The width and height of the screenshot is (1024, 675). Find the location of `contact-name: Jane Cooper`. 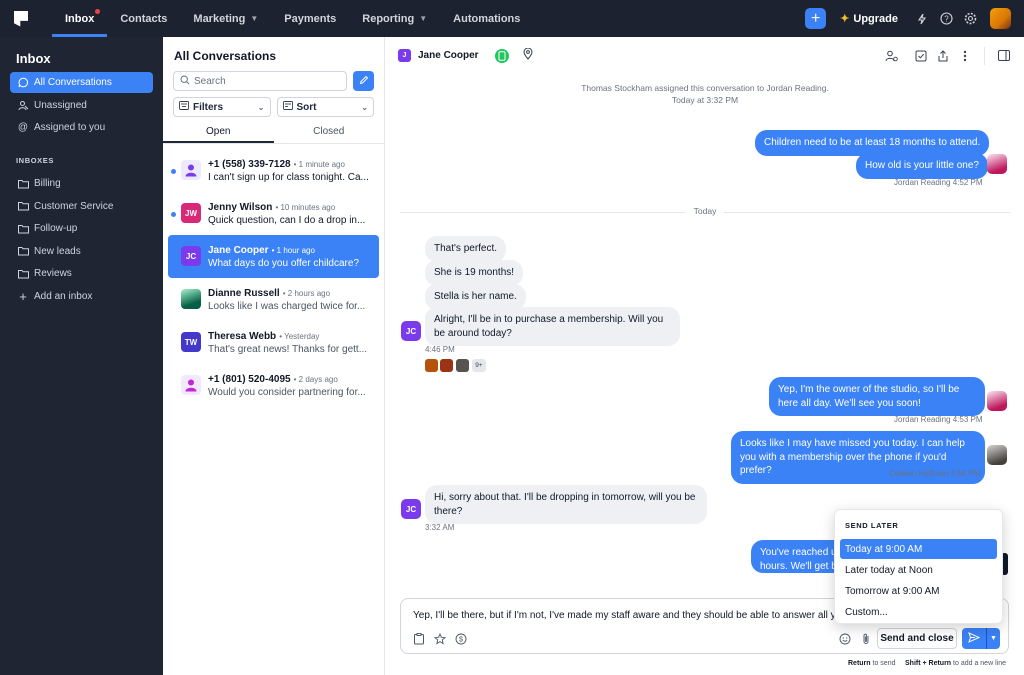

contact-name: Jane Cooper is located at coordinates (448, 55).